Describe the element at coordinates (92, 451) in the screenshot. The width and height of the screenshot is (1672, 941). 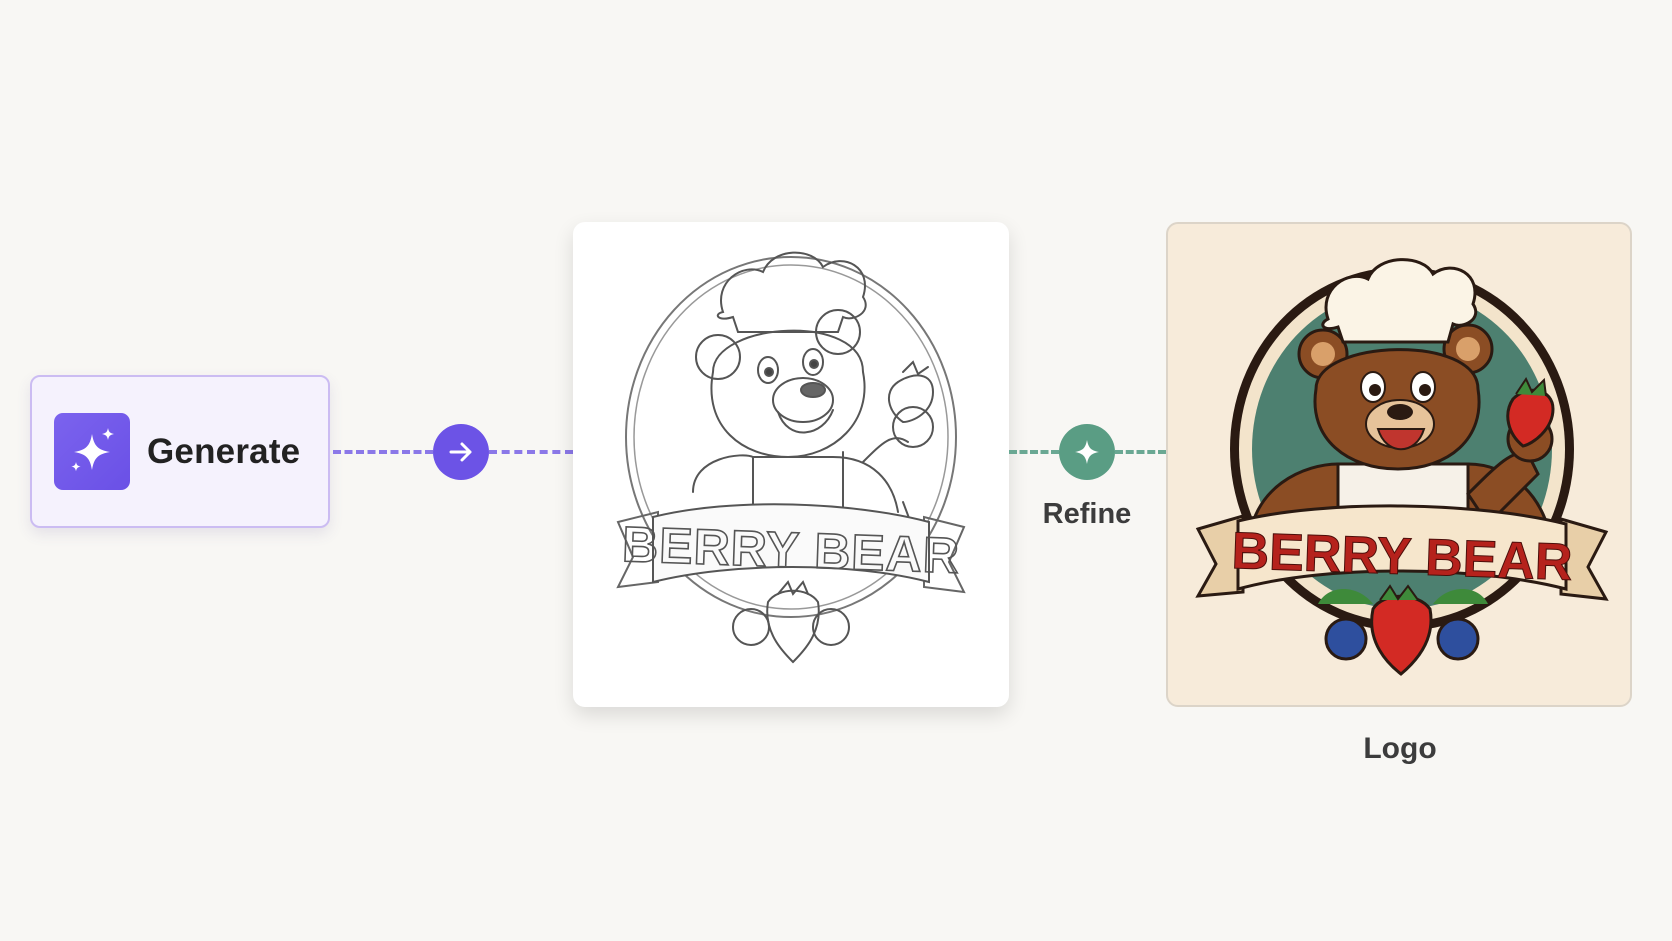
I see `sparkle-icon` at that location.